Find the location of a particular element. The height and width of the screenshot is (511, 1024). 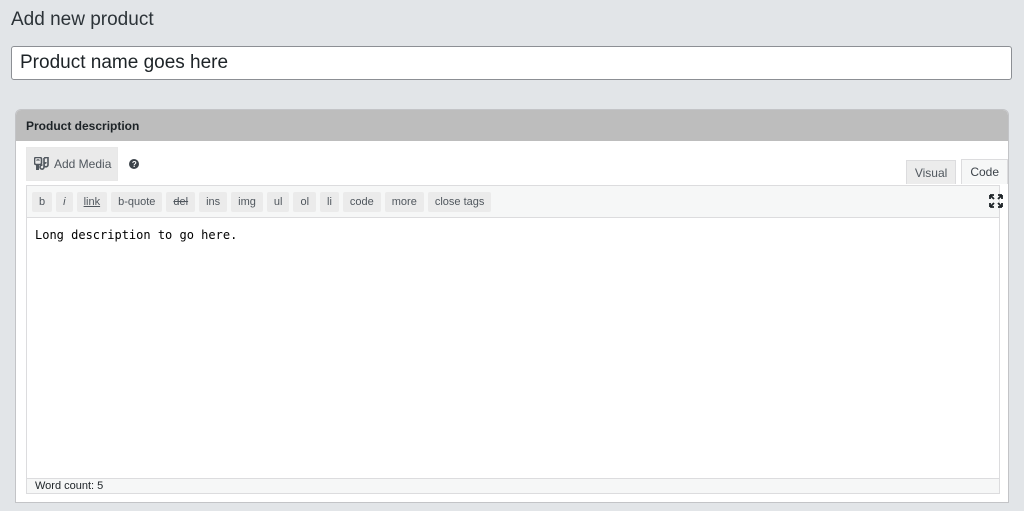

qt-code-button: code is located at coordinates (361, 201).